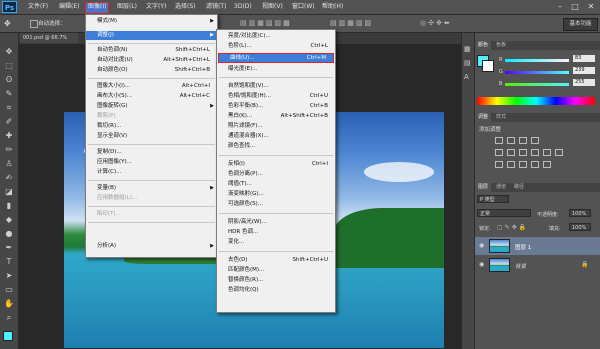 This screenshot has width=600, height=349. What do you see at coordinates (9, 136) in the screenshot?
I see `healing-icon: ✚` at bounding box center [9, 136].